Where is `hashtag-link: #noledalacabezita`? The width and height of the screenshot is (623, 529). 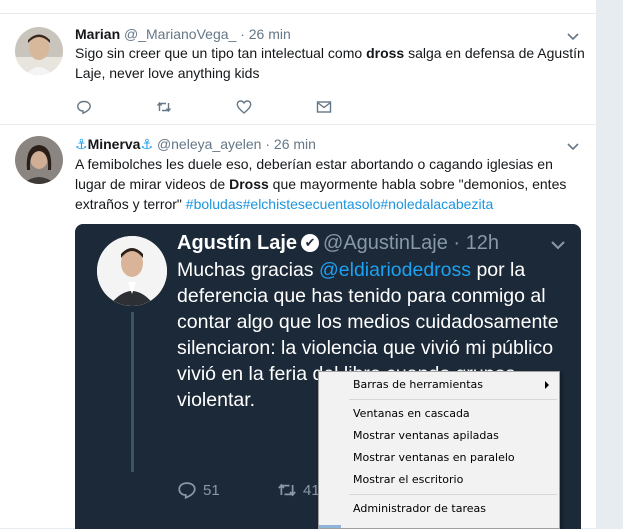 hashtag-link: #noledalacabezita is located at coordinates (436, 204).